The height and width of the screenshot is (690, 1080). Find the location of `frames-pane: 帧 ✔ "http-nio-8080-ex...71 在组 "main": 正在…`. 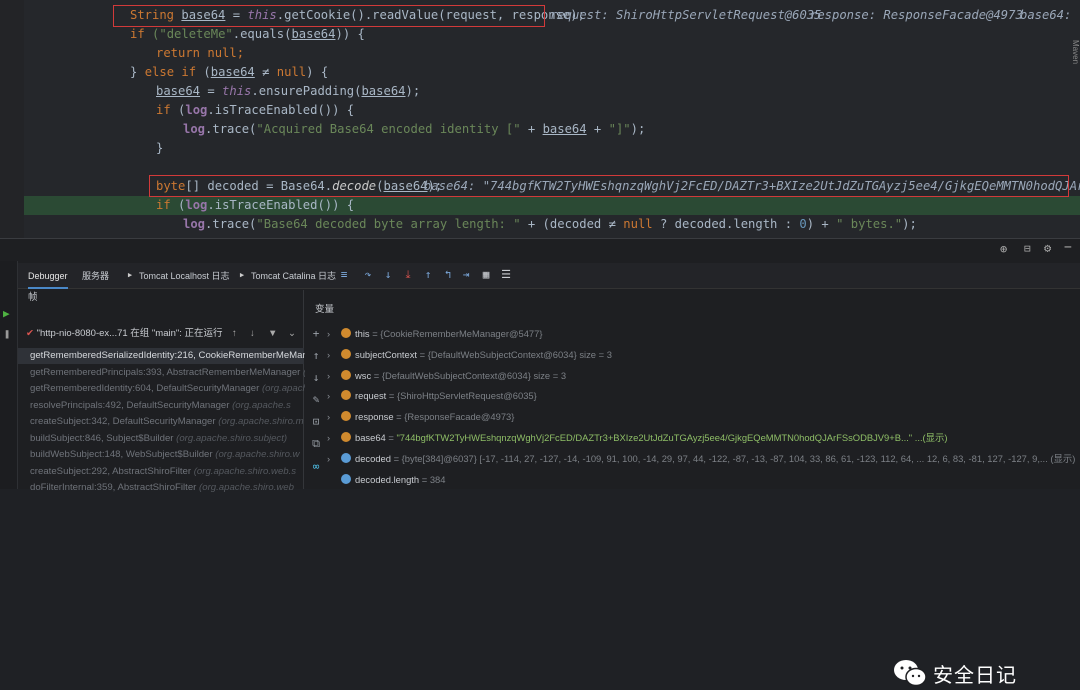

frames-pane: 帧 ✔ "http-nio-8080-ex...71 在组 "main": 正在… is located at coordinates (181, 391).